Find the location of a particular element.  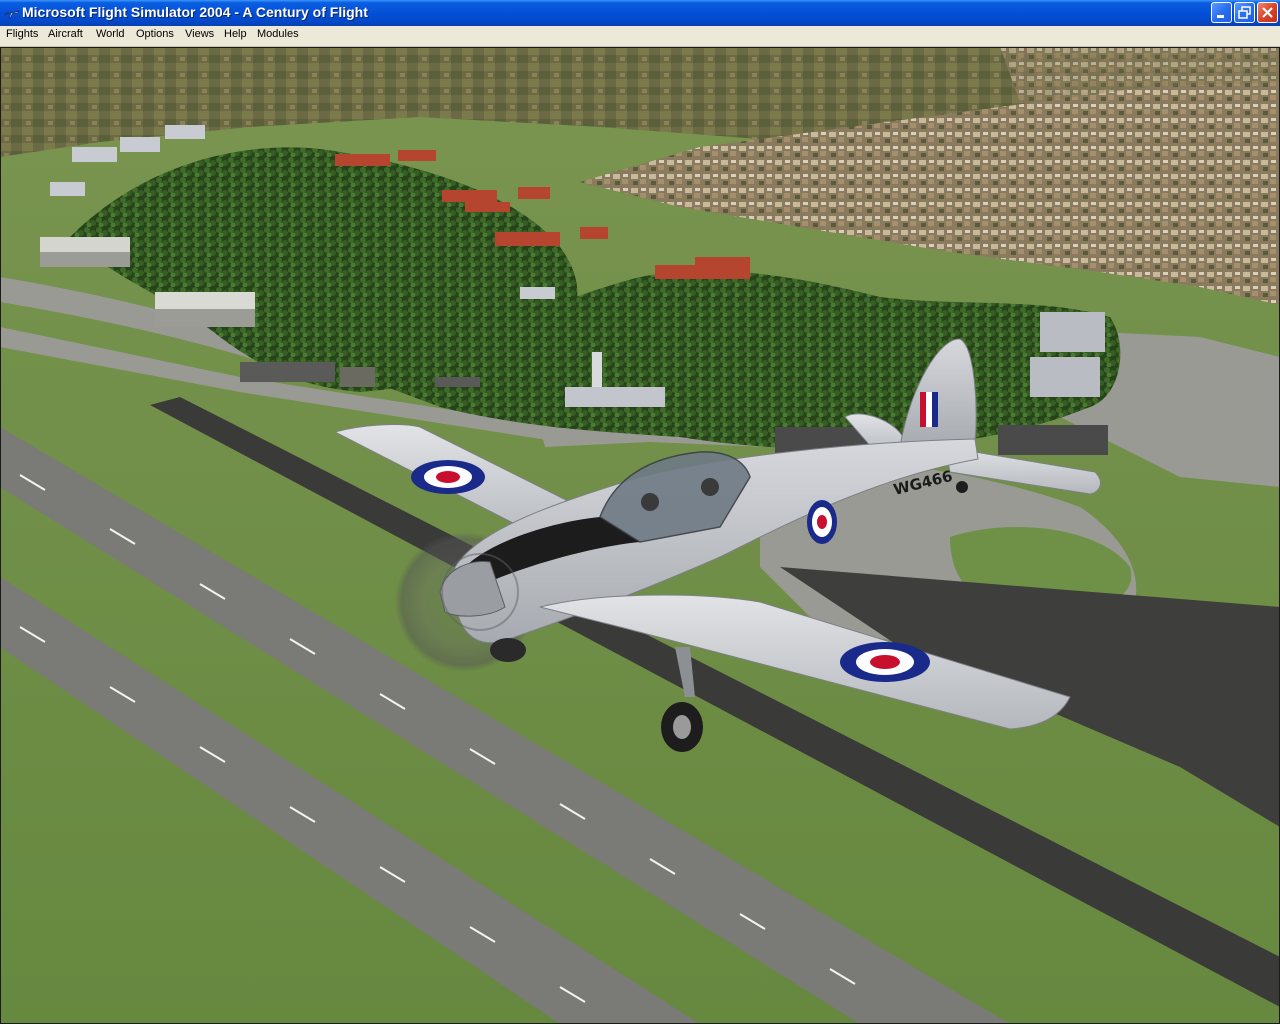

menu-modules: Modules is located at coordinates (278, 34).